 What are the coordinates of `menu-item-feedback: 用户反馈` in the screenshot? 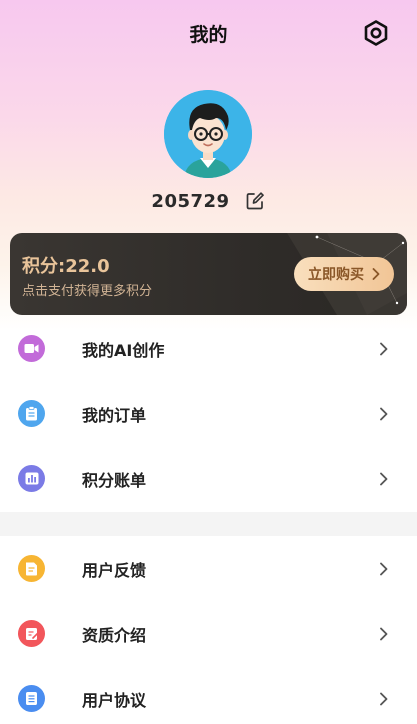 It's located at (208, 568).